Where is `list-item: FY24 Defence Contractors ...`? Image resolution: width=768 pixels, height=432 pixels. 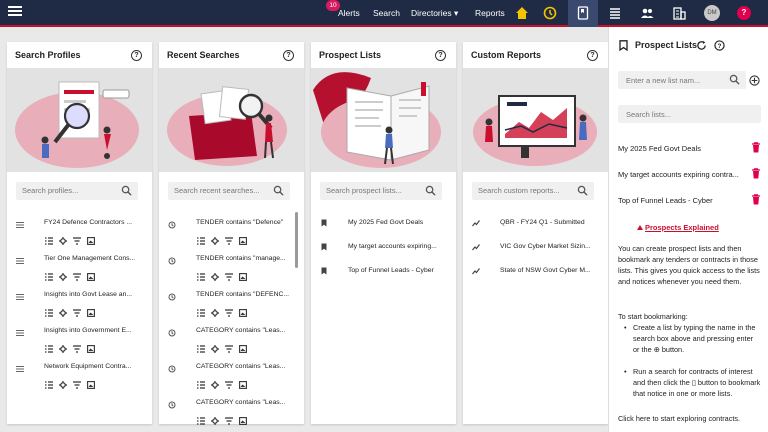
list-item: FY24 Defence Contractors ... is located at coordinates (79, 232).